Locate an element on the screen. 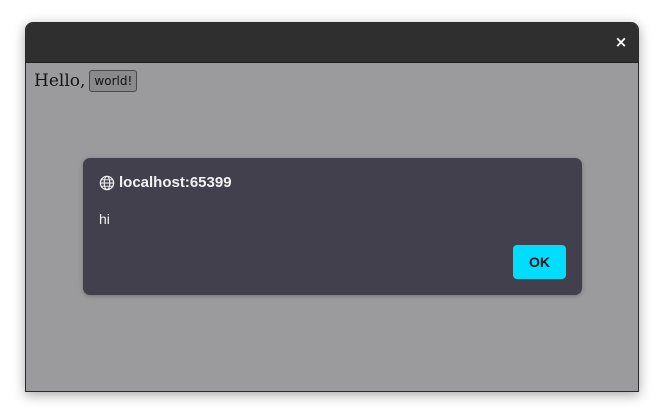  window-titlebar: × is located at coordinates (332, 43).